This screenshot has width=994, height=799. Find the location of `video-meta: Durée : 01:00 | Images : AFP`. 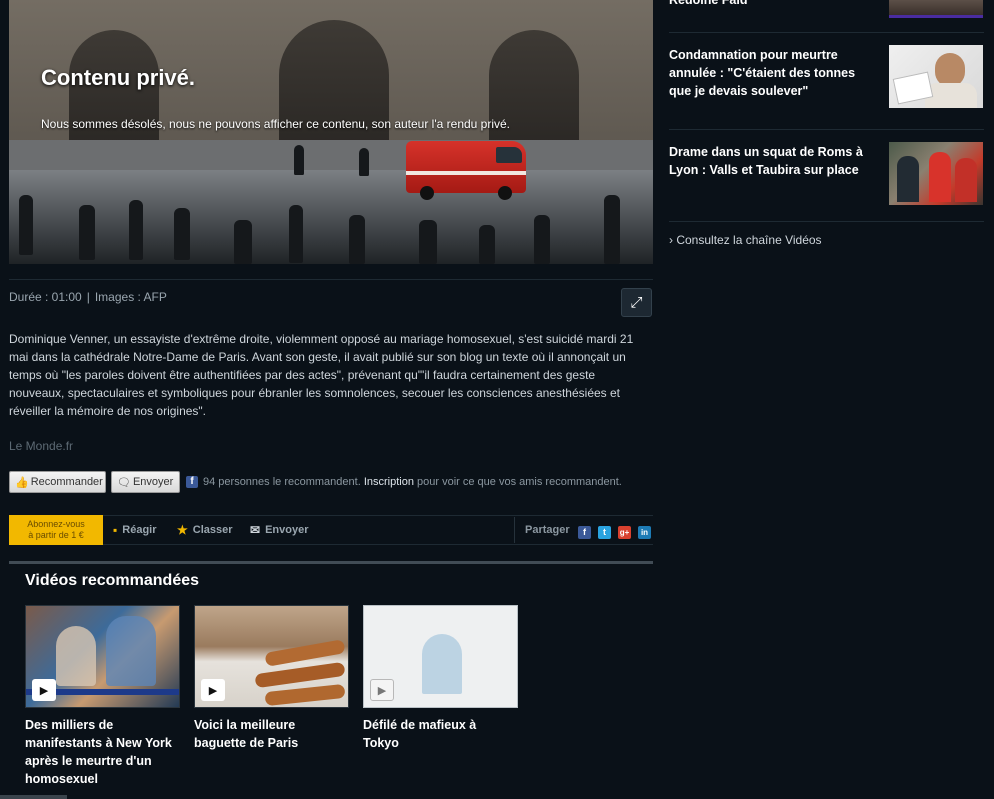

video-meta: Durée : 01:00 | Images : AFP is located at coordinates (88, 297).